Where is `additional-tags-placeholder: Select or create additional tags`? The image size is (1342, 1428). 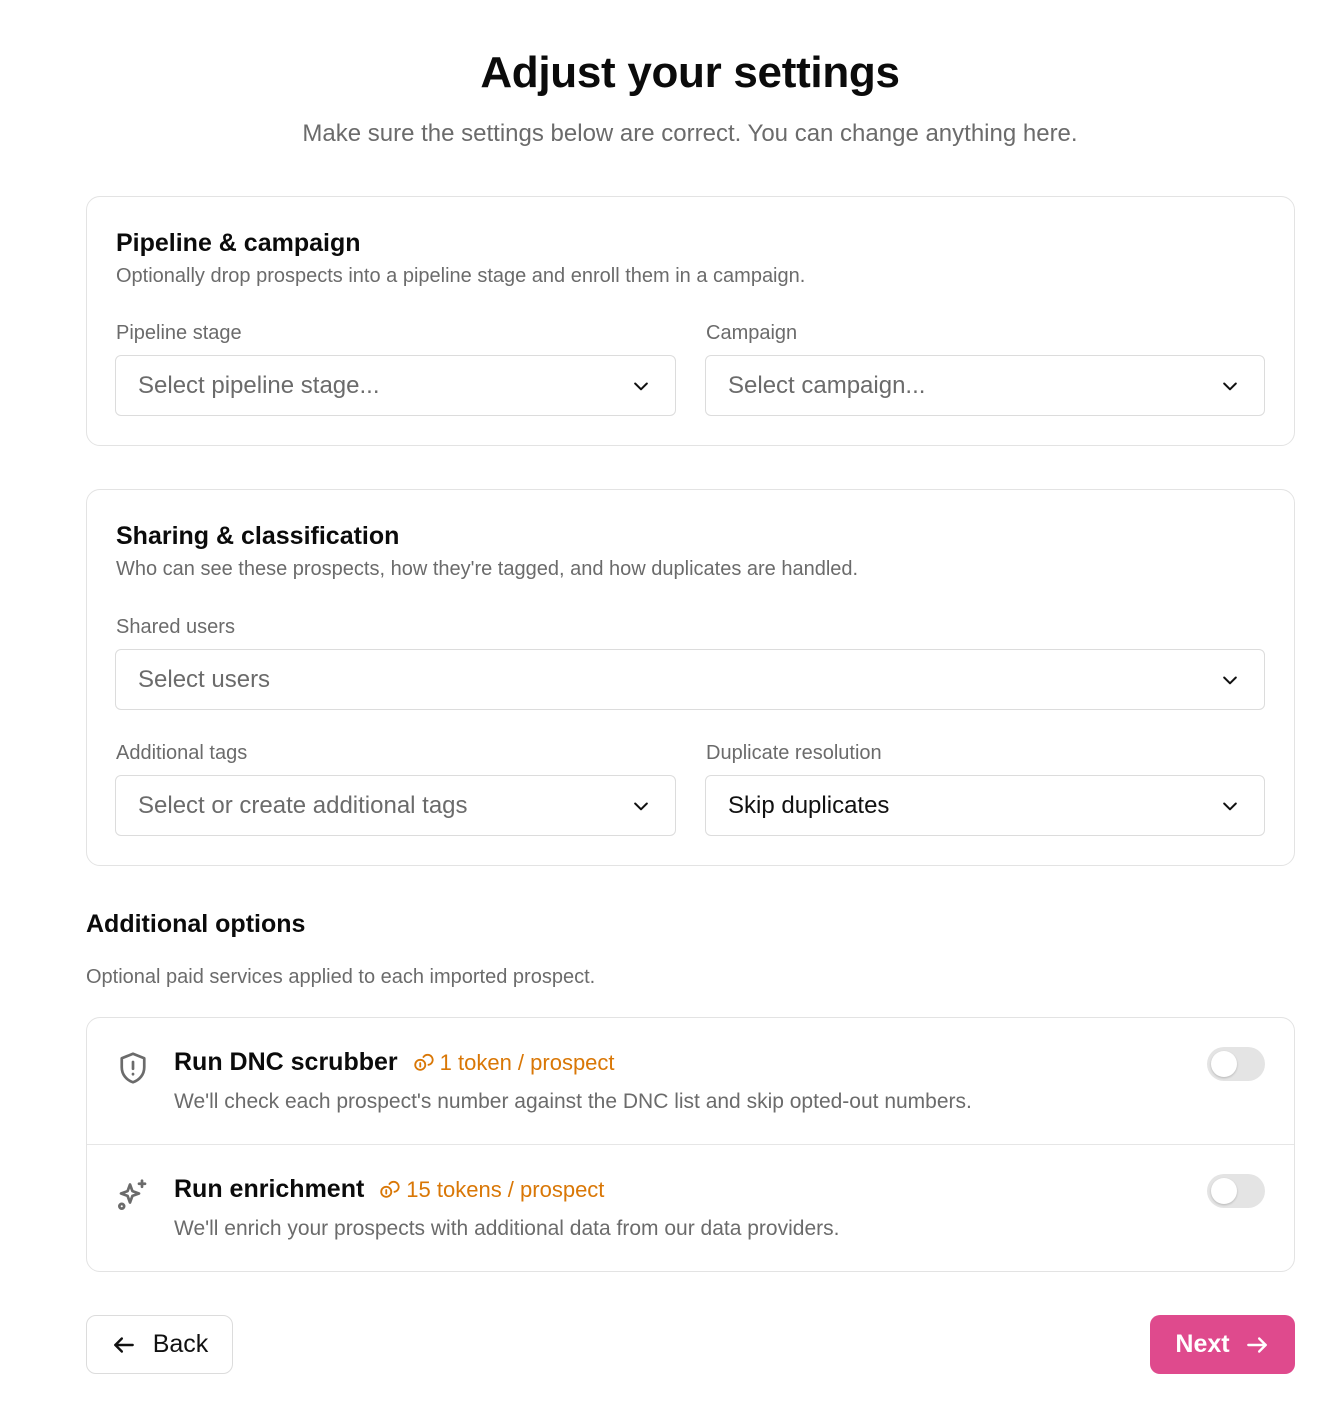
additional-tags-placeholder: Select or create additional tags is located at coordinates (303, 805).